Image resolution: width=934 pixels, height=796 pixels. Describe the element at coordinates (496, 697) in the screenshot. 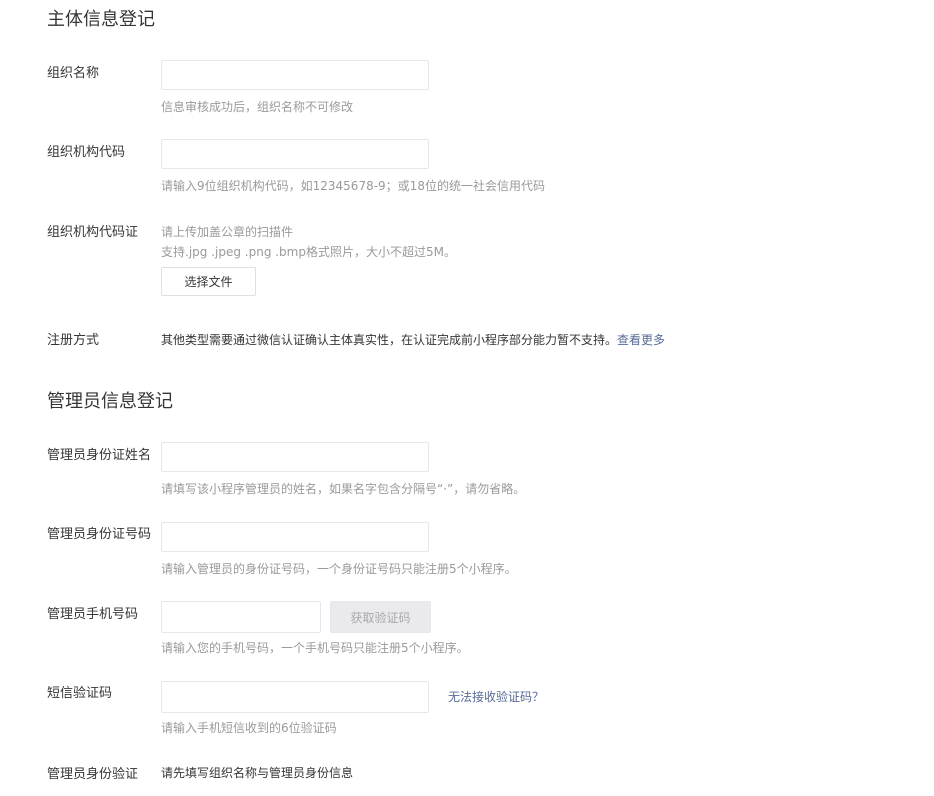

I see `cannot-receive-code-link: 无法接收验证码？` at that location.